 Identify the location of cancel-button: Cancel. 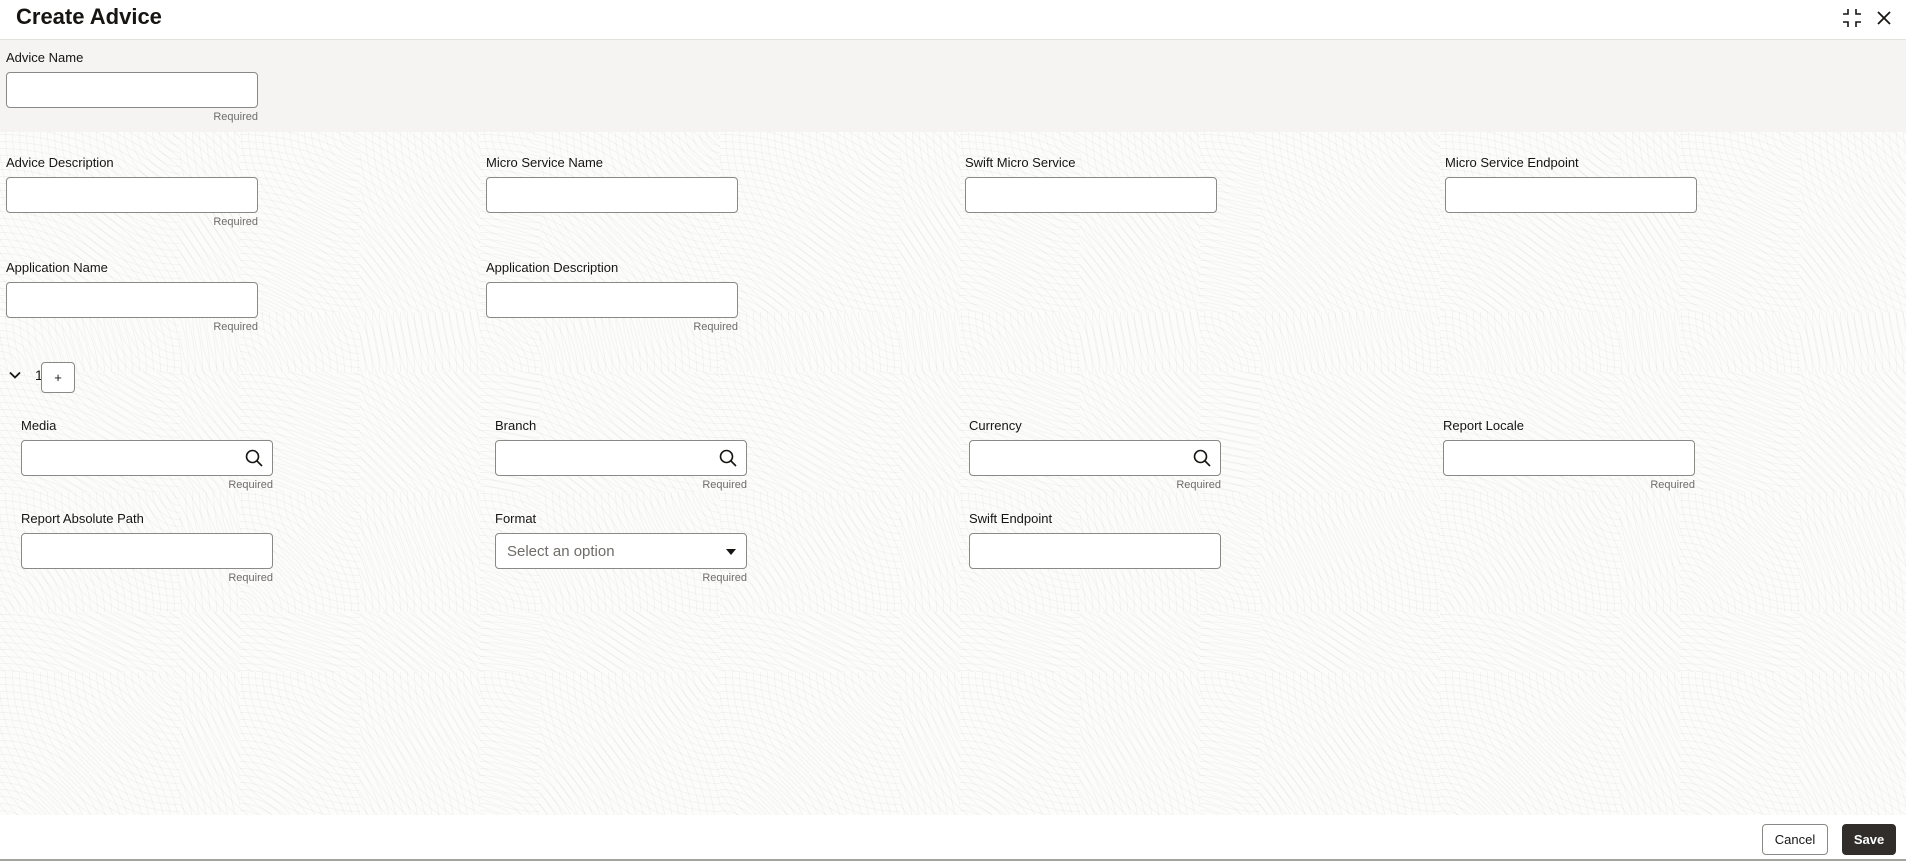
(1795, 839).